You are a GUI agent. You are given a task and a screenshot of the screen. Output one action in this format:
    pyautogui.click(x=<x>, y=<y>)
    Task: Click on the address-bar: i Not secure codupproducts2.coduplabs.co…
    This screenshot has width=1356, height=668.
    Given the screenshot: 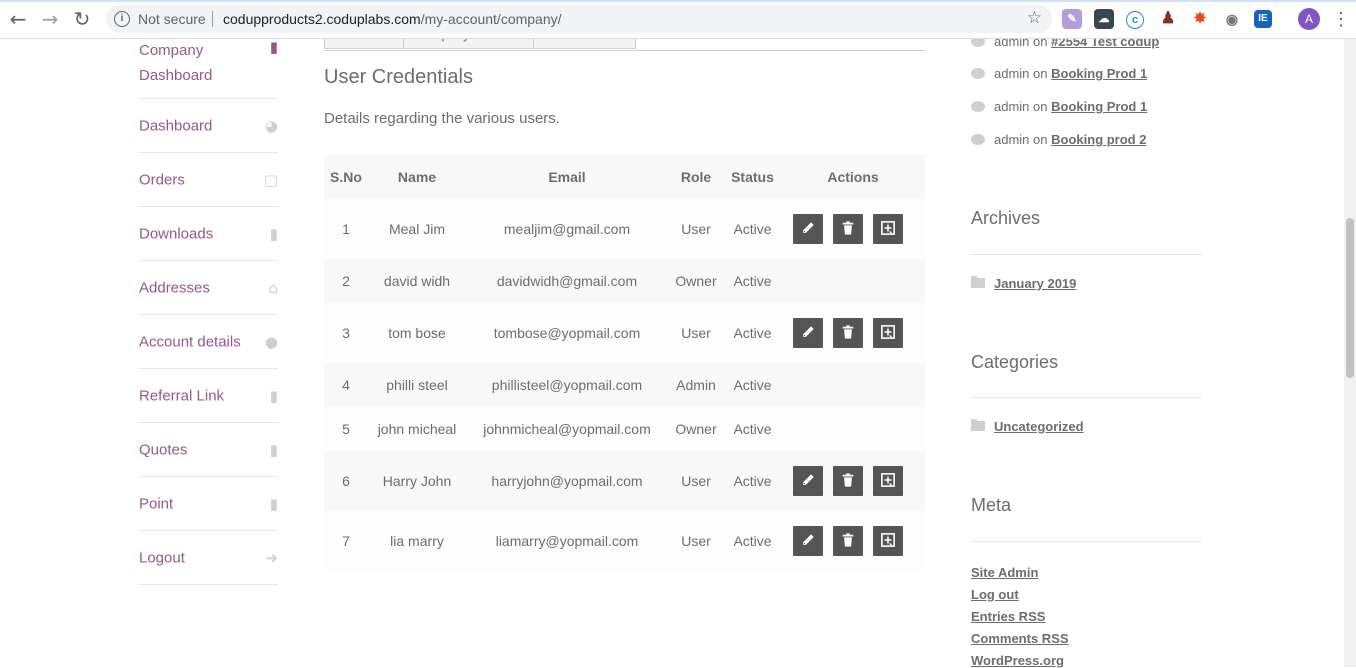 What is the action you would take?
    pyautogui.click(x=579, y=19)
    